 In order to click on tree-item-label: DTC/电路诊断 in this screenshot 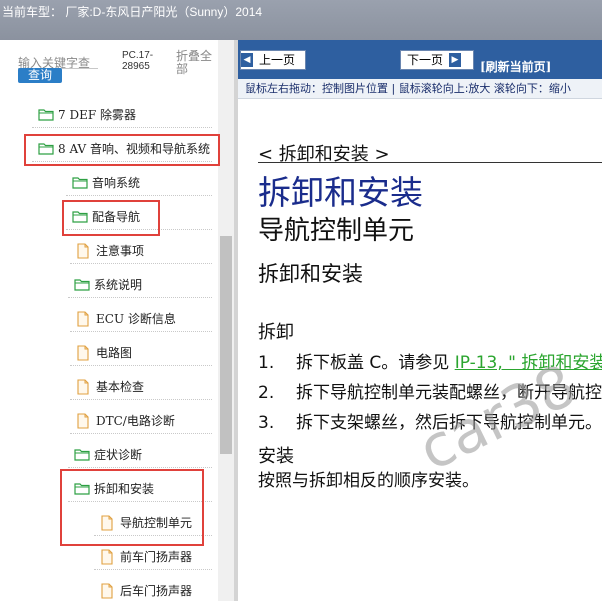, I will do `click(135, 420)`.